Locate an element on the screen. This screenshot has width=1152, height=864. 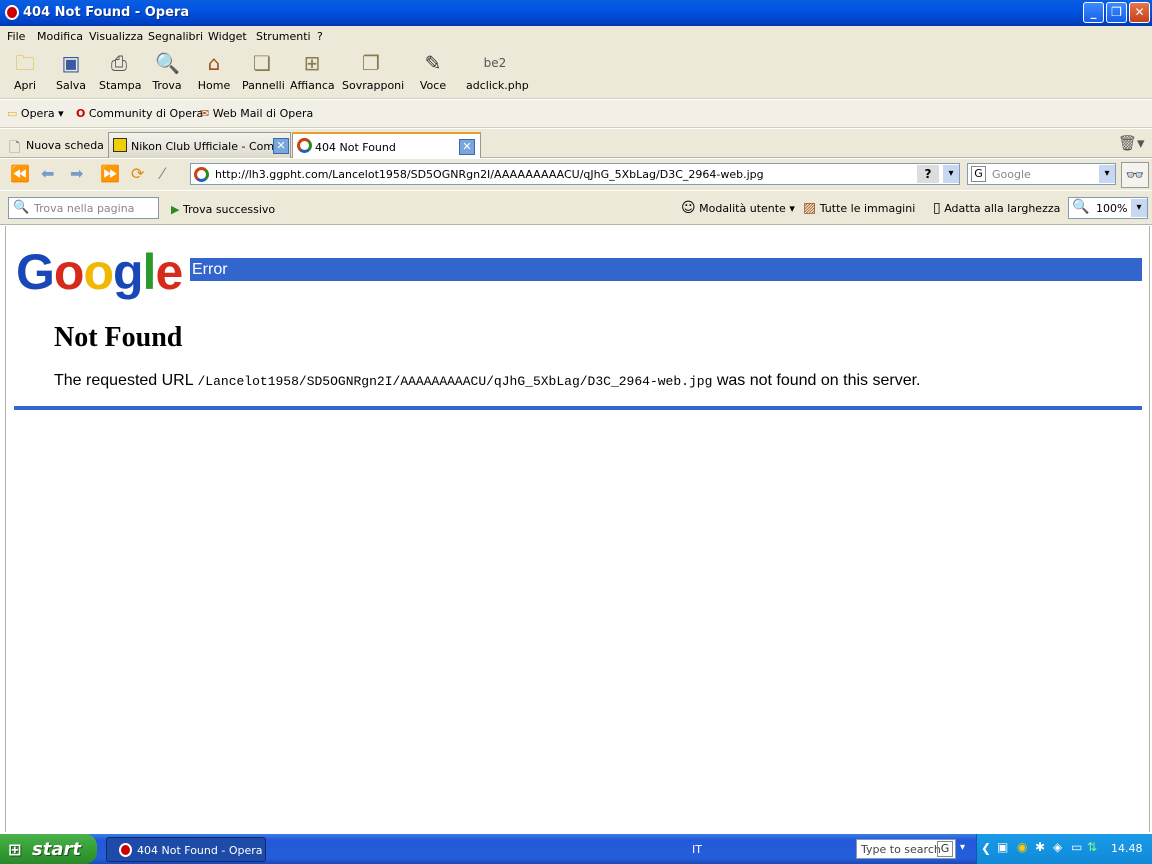
cascade-button: ❐ Sovrapponi is located at coordinates (373, 71).